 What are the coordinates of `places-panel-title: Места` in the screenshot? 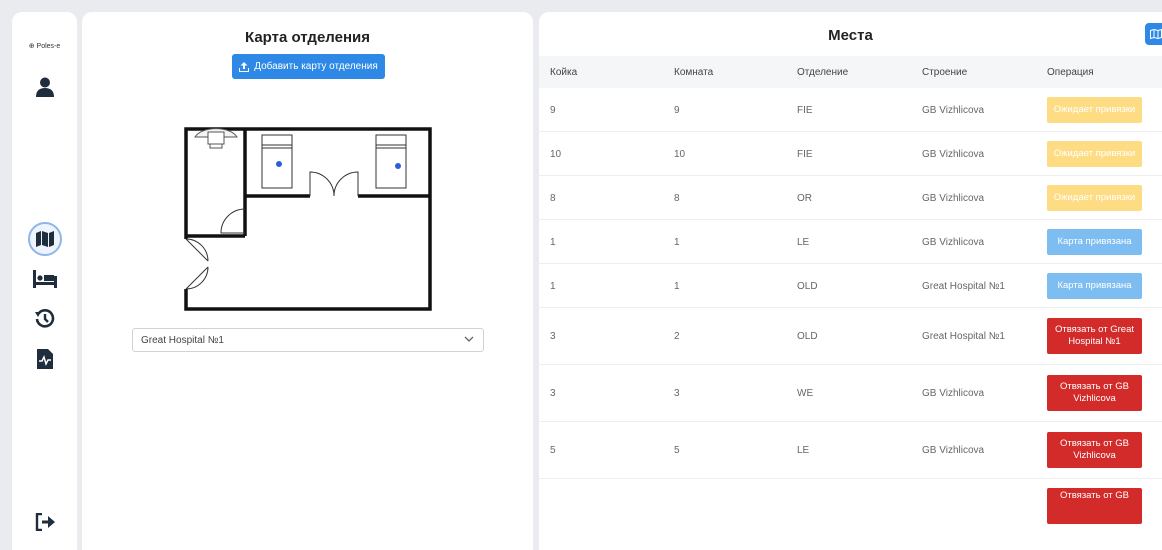 It's located at (850, 35).